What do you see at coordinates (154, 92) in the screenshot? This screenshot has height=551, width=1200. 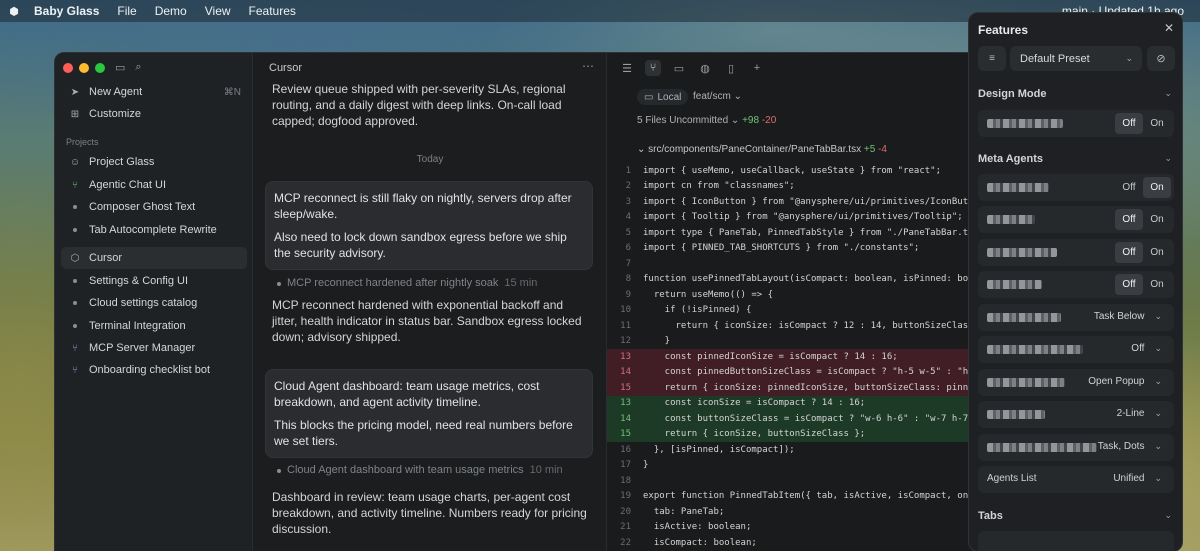 I see `new-agent-button: ➤ New Agent ⌘N` at bounding box center [154, 92].